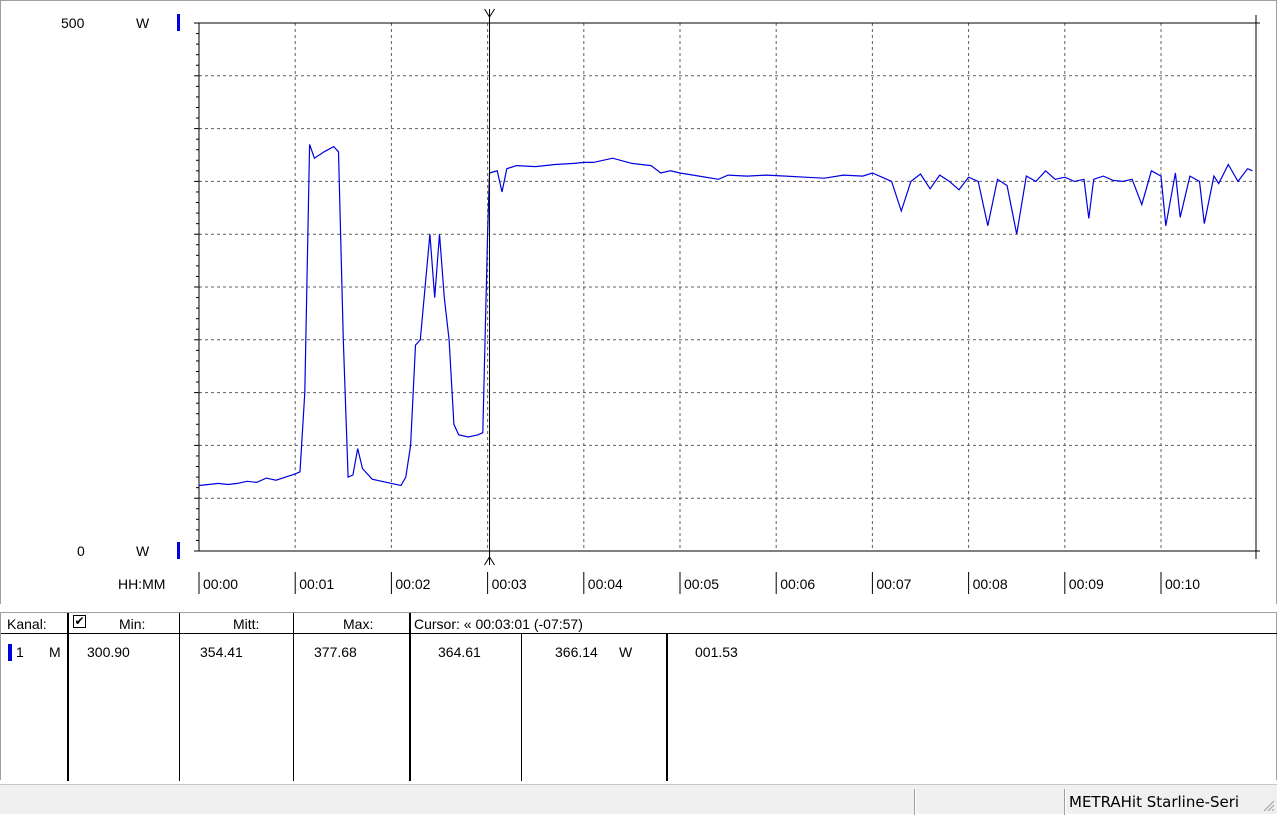 The image size is (1277, 815). Describe the element at coordinates (639, 633) in the screenshot. I see `header-divider` at that location.